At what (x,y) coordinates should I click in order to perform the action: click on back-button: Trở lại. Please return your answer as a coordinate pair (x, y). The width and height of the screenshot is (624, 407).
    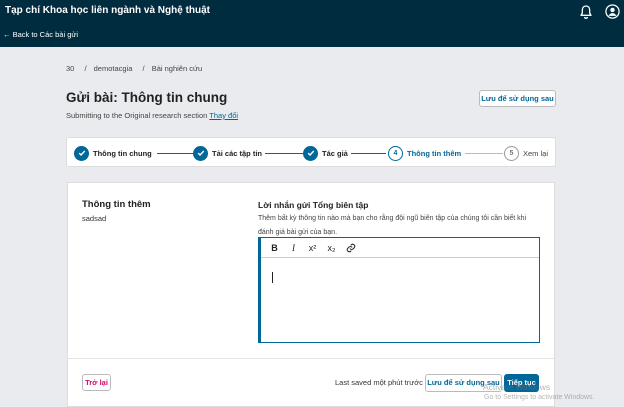
    Looking at the image, I should click on (96, 382).